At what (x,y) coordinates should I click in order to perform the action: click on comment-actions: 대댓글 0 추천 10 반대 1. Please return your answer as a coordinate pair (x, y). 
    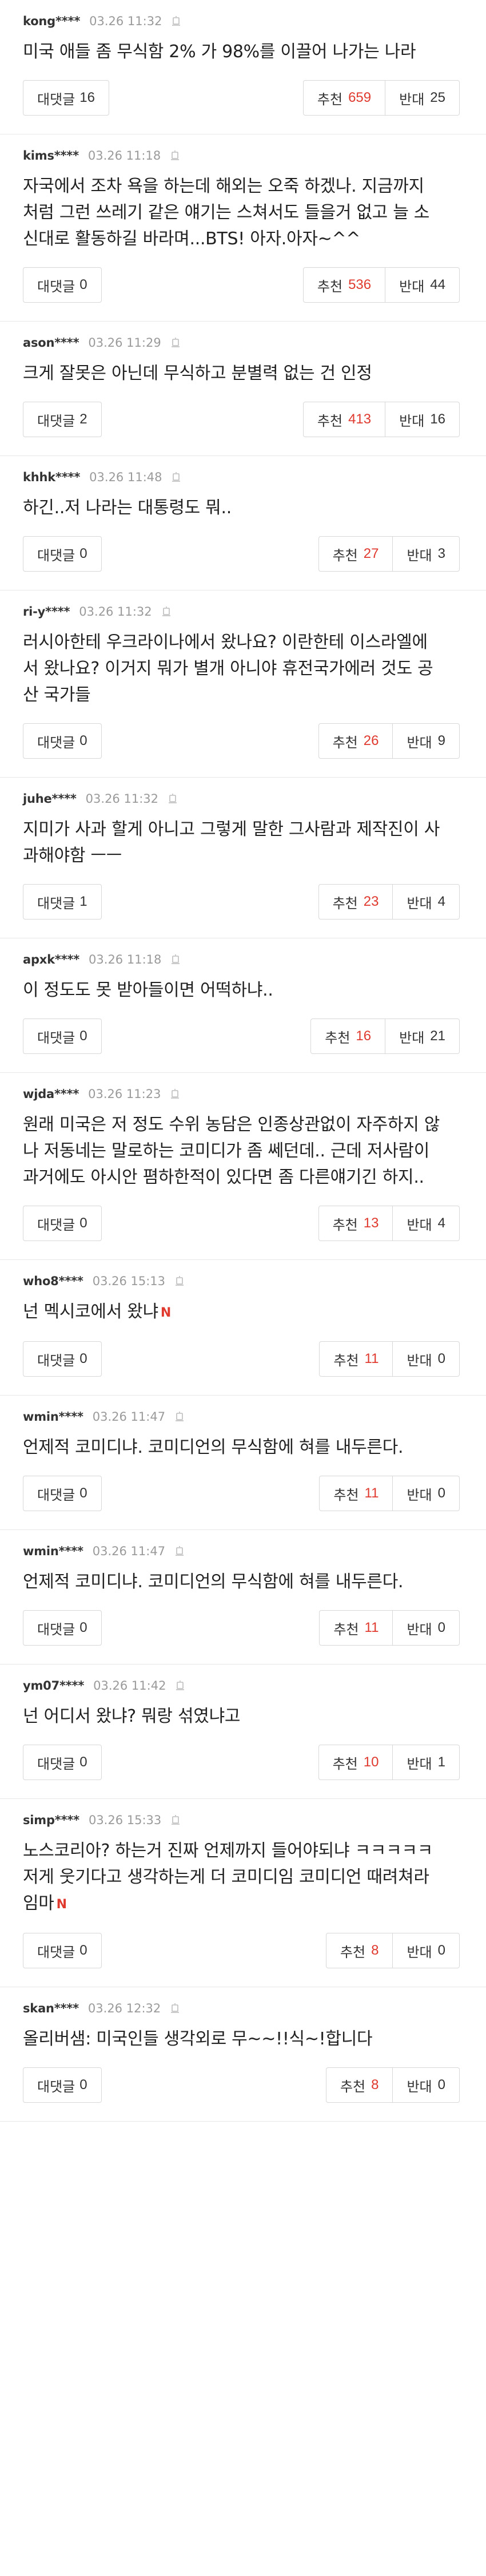
    Looking at the image, I should click on (241, 1764).